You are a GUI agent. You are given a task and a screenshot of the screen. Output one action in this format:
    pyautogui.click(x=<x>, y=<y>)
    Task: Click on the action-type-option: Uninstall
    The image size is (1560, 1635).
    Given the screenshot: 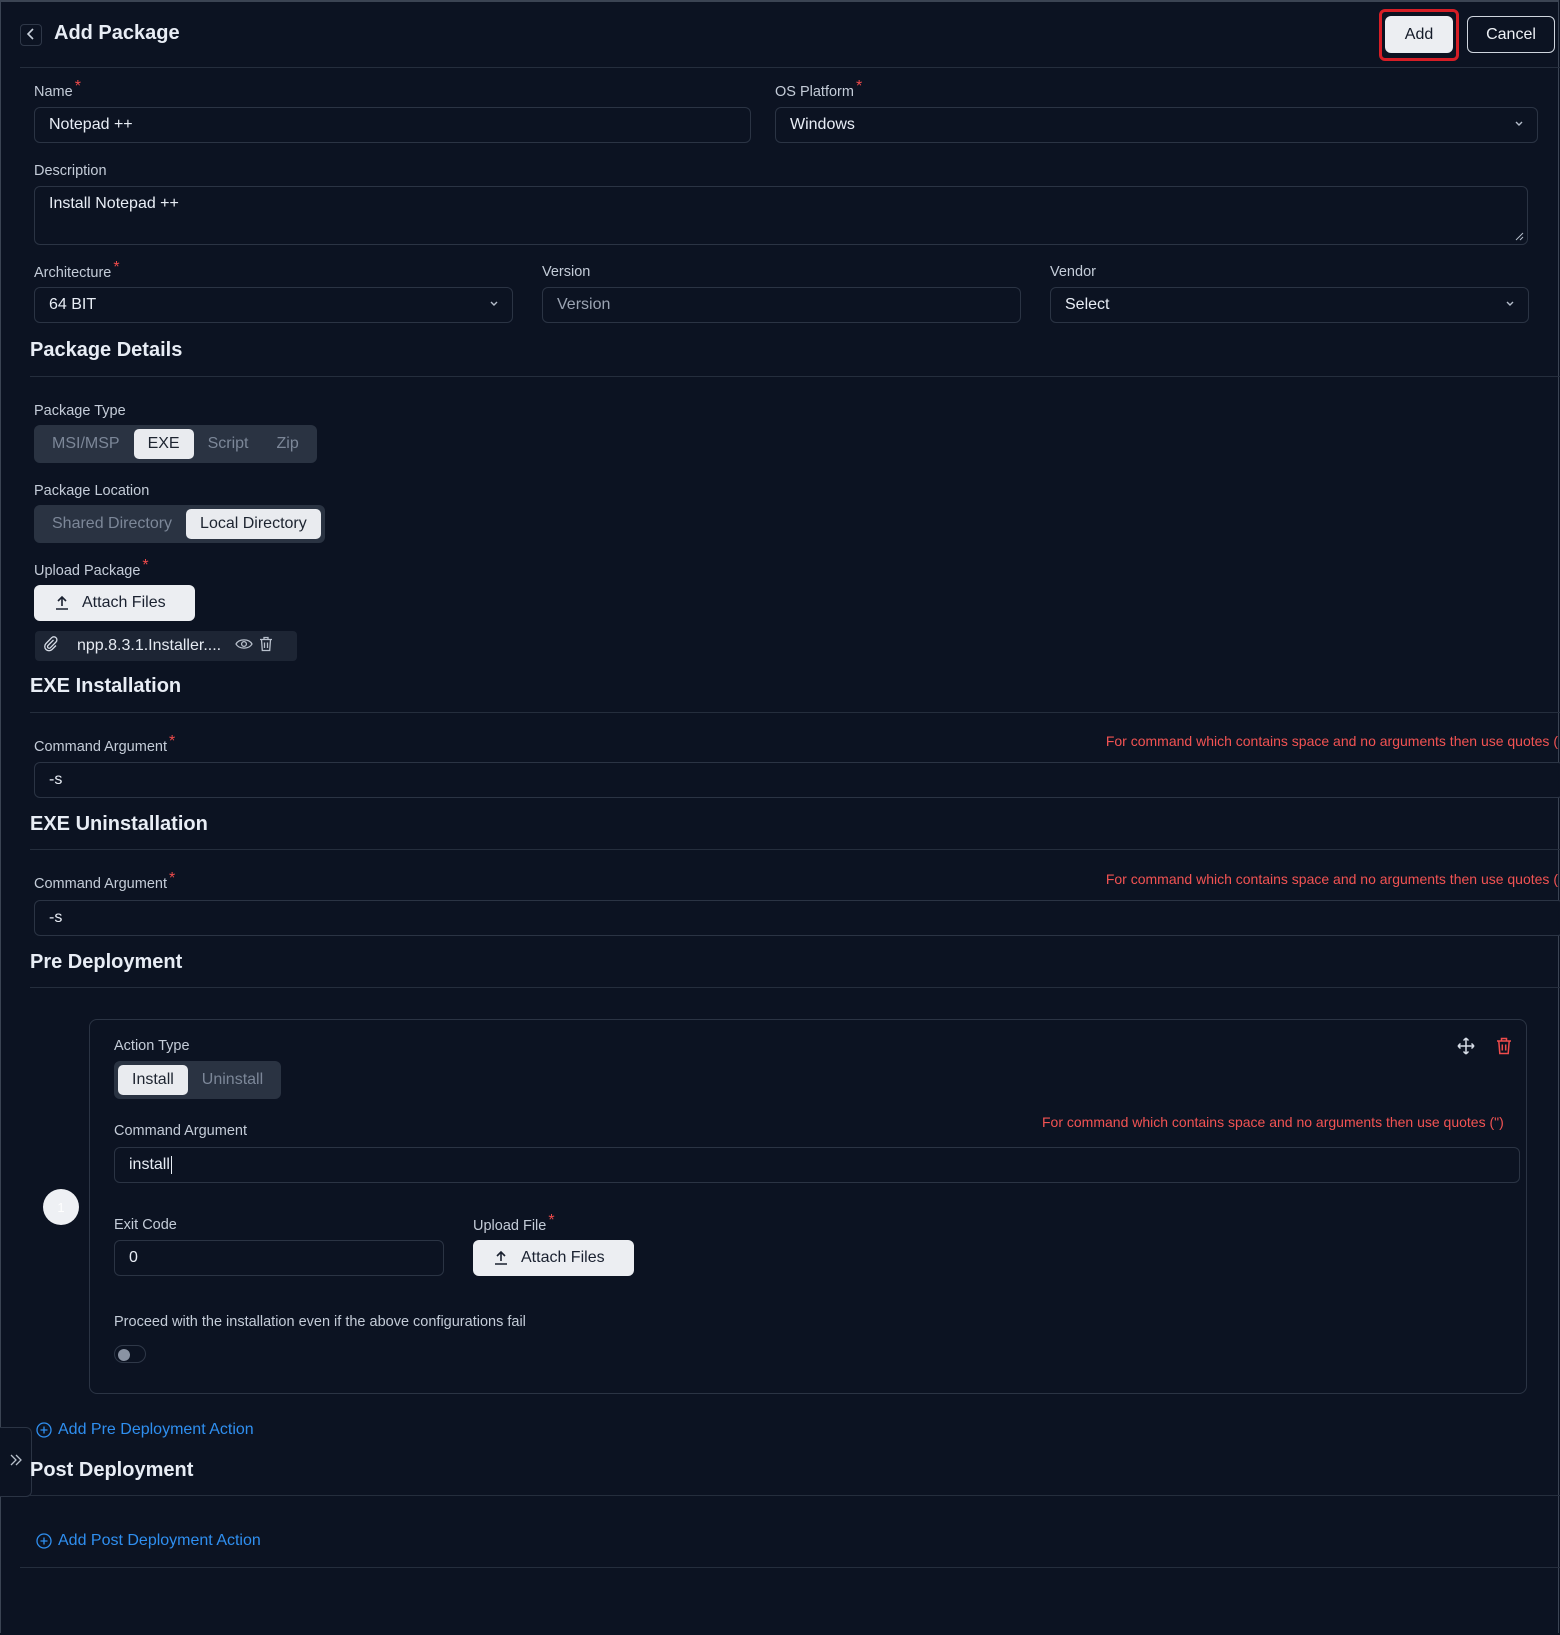 What is the action you would take?
    pyautogui.click(x=232, y=1080)
    